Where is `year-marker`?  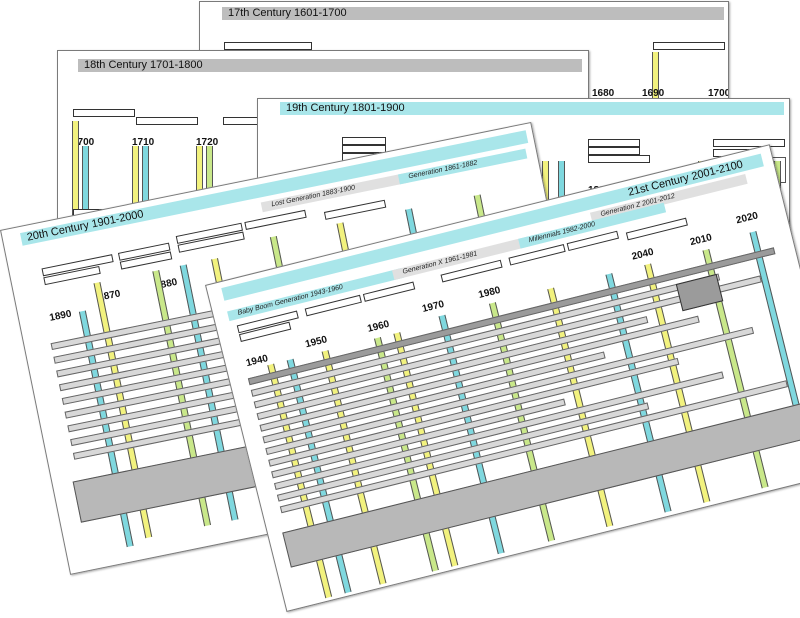
year-marker is located at coordinates (75, 171).